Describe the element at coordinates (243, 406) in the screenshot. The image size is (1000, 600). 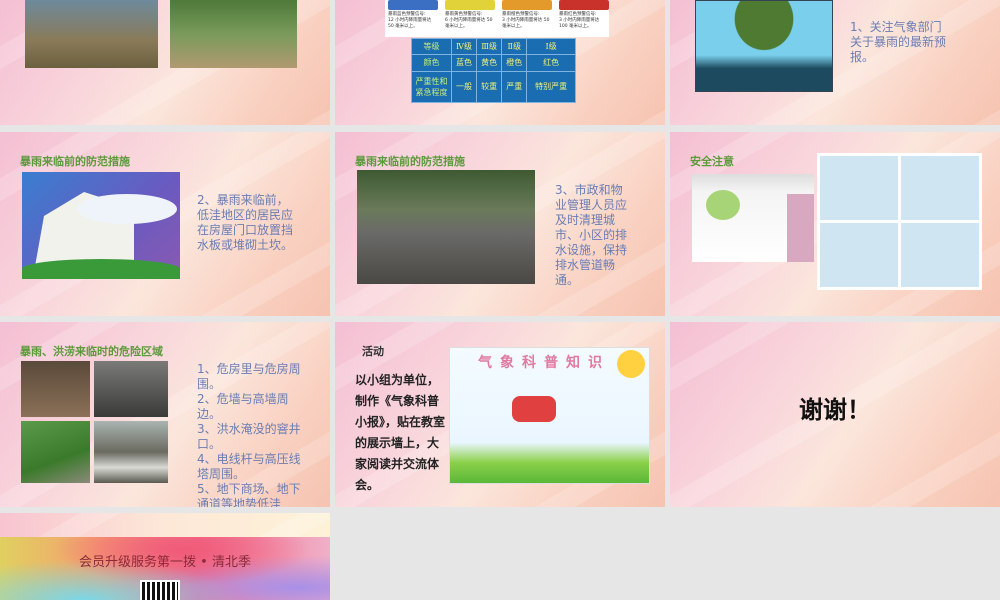
I see `list-item: 2、危墙与高墙周边。` at that location.